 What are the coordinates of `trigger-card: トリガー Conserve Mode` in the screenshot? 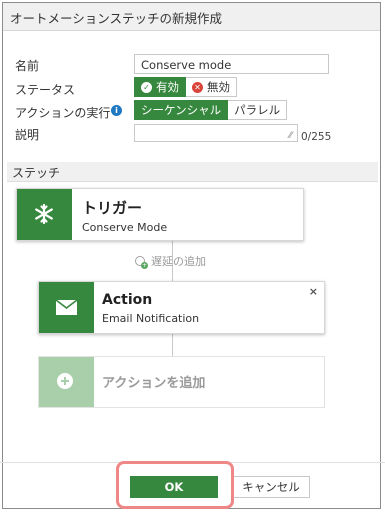 It's located at (160, 214).